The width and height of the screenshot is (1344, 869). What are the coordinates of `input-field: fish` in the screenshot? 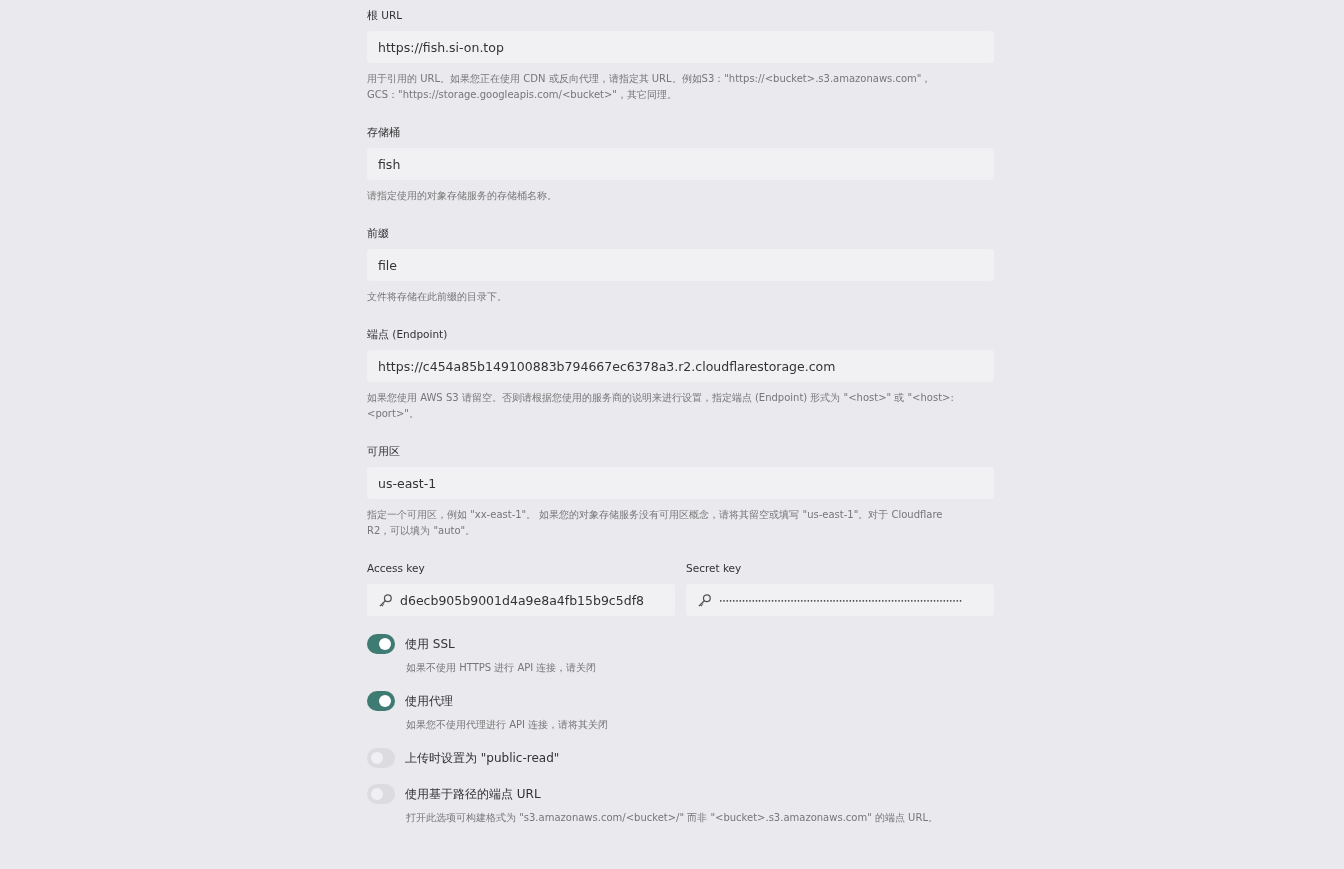 It's located at (680, 164).